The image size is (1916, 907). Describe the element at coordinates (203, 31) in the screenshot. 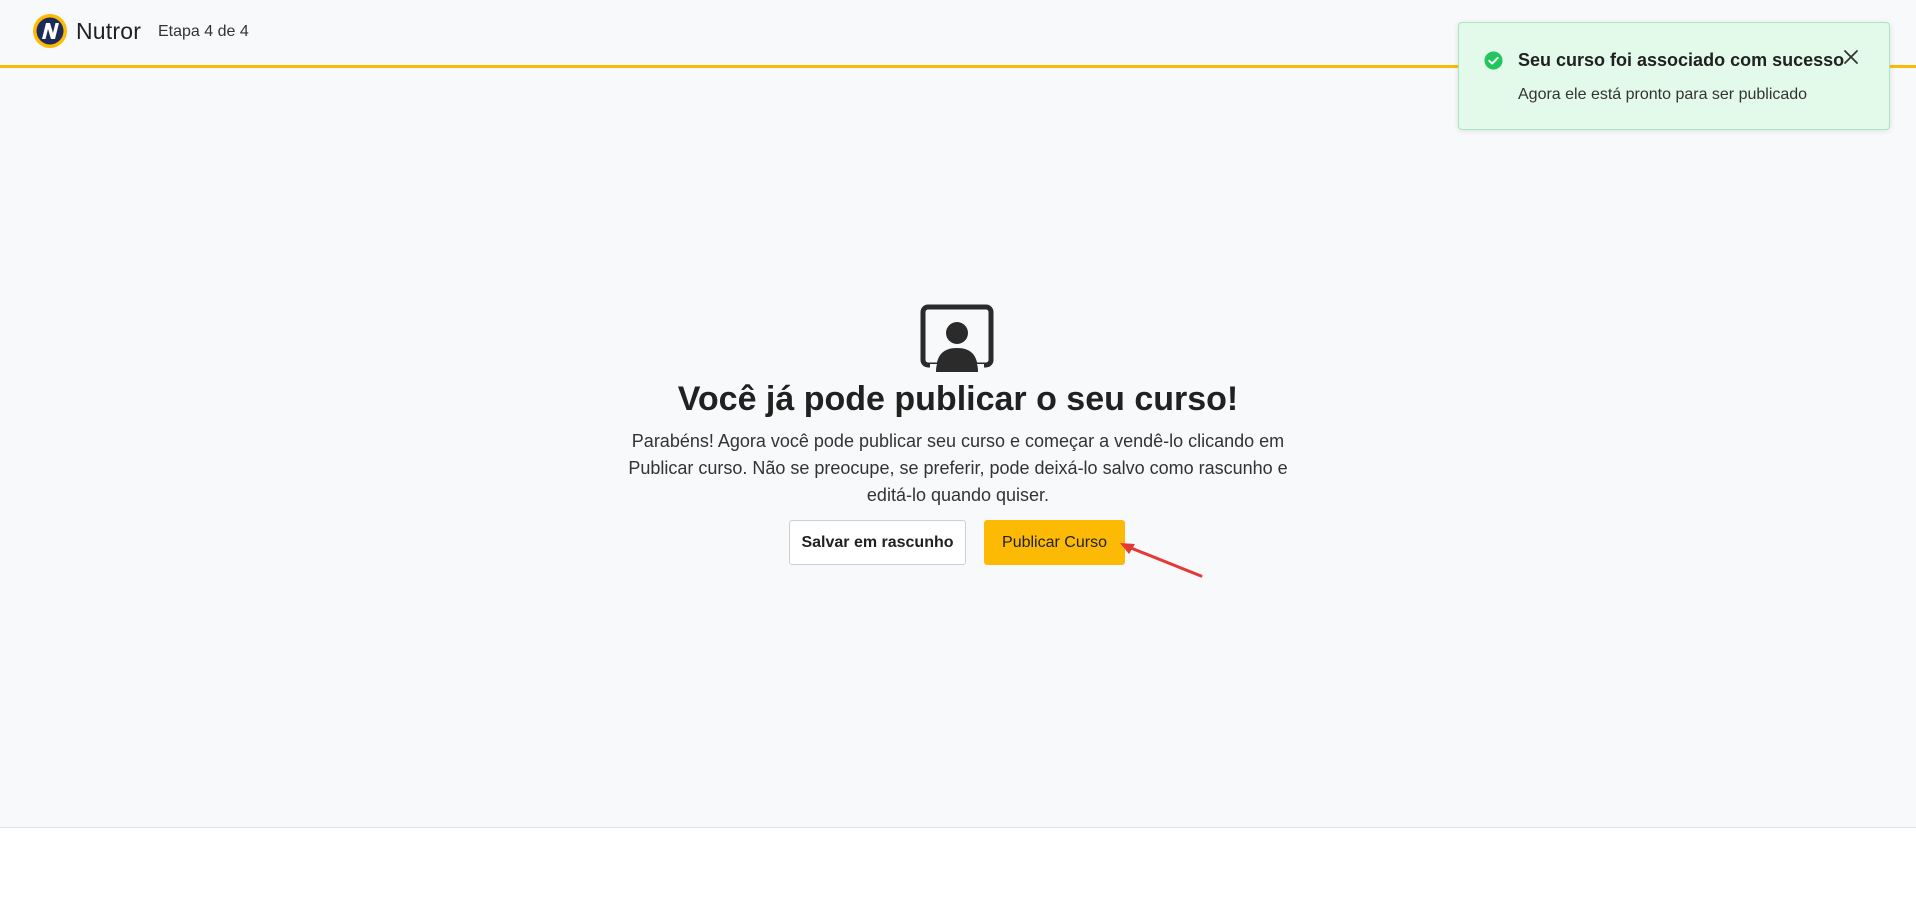

I see `step-indicator: Etapa 4 de 4` at that location.